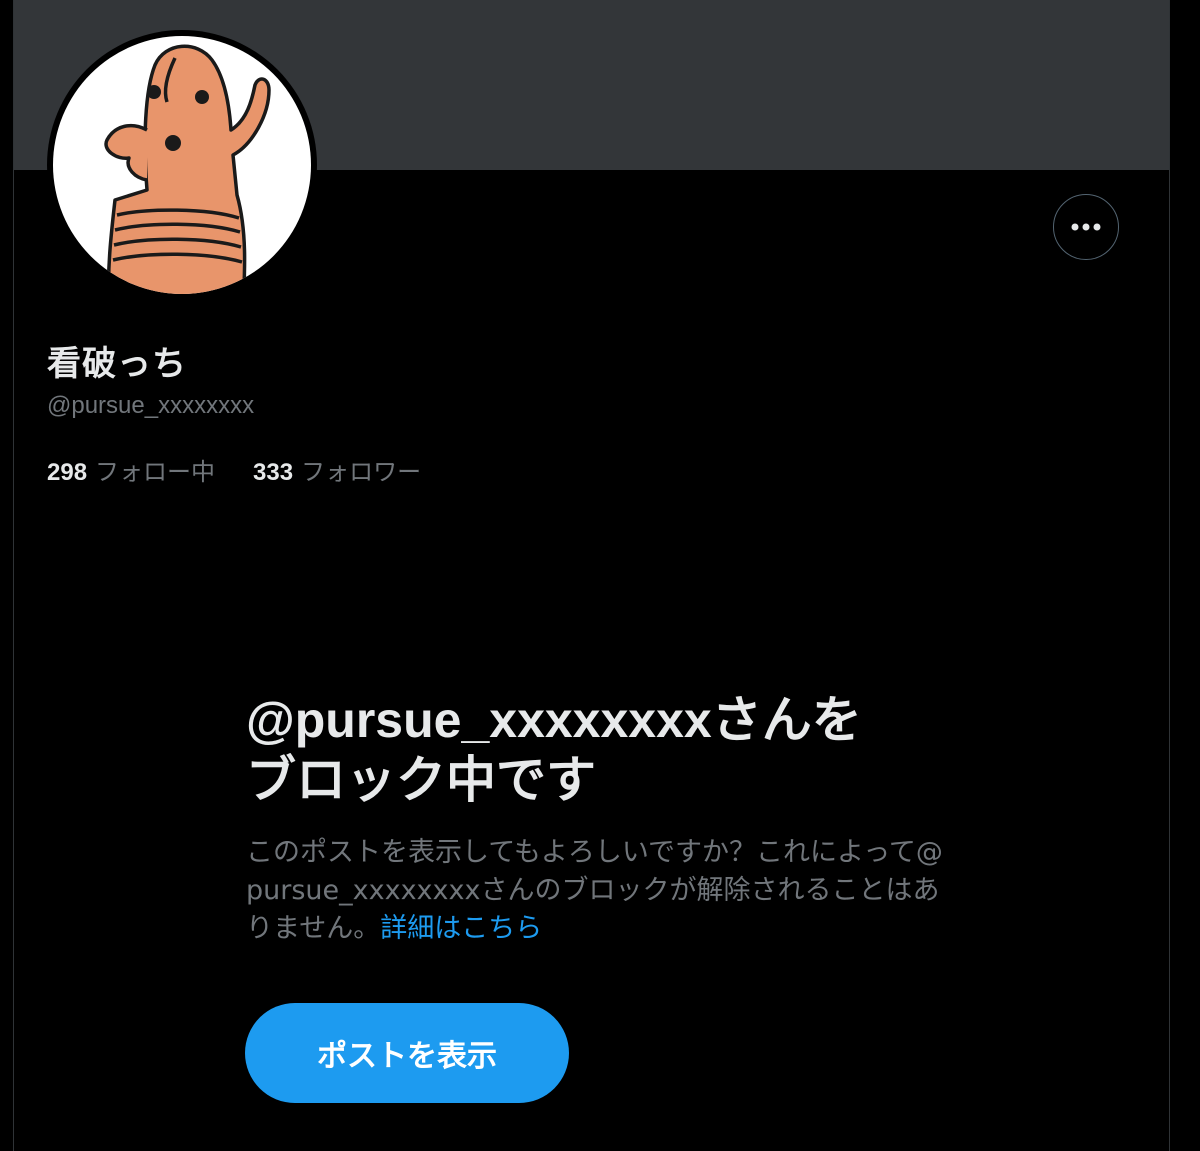  I want to click on more-dots-icon, so click(1086, 227).